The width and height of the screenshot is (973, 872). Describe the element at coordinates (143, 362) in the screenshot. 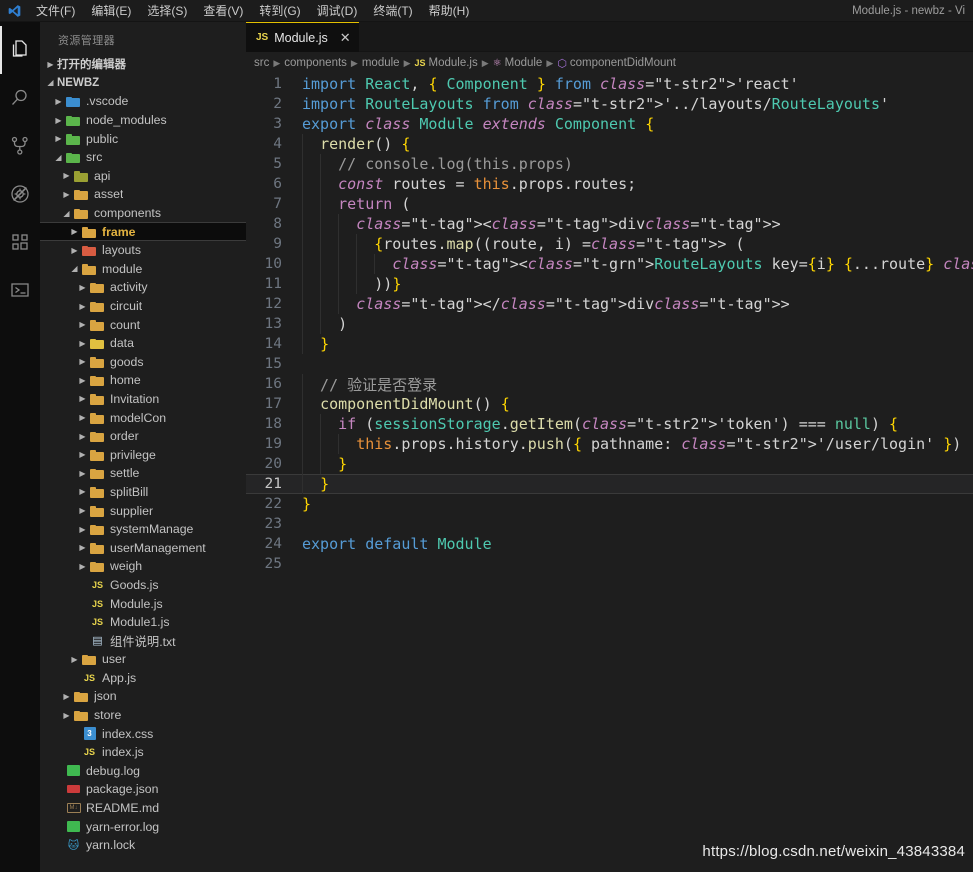

I see `tree-item-goods: ▶ goods` at that location.